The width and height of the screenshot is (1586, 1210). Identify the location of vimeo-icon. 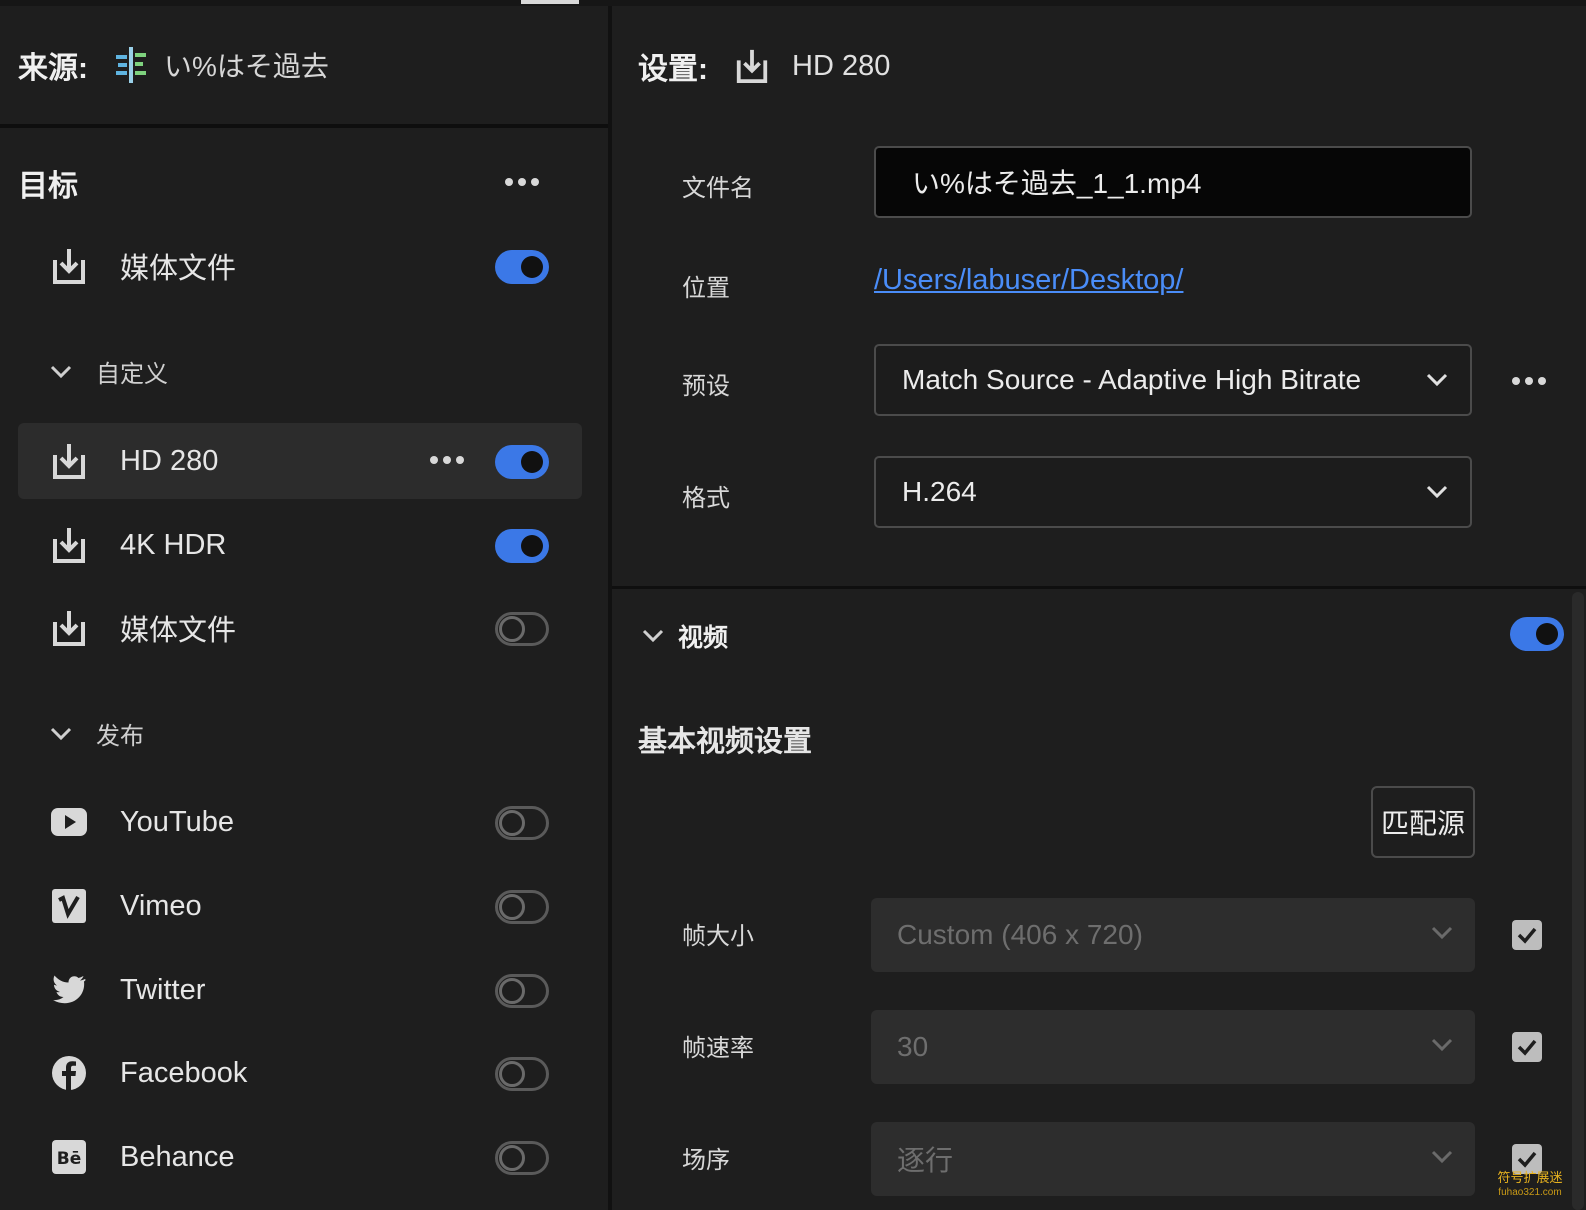
(69, 906).